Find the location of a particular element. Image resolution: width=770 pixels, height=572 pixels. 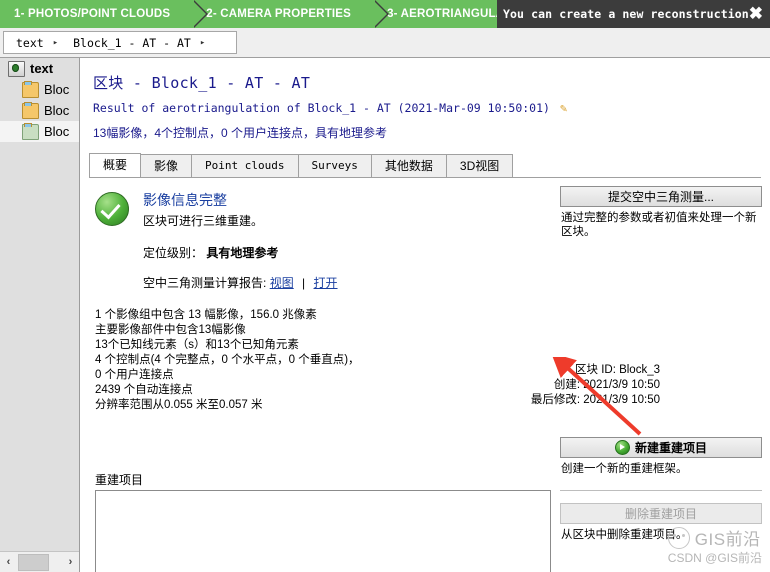

positioning-level-value: 具有地理参考 is located at coordinates (242, 253).